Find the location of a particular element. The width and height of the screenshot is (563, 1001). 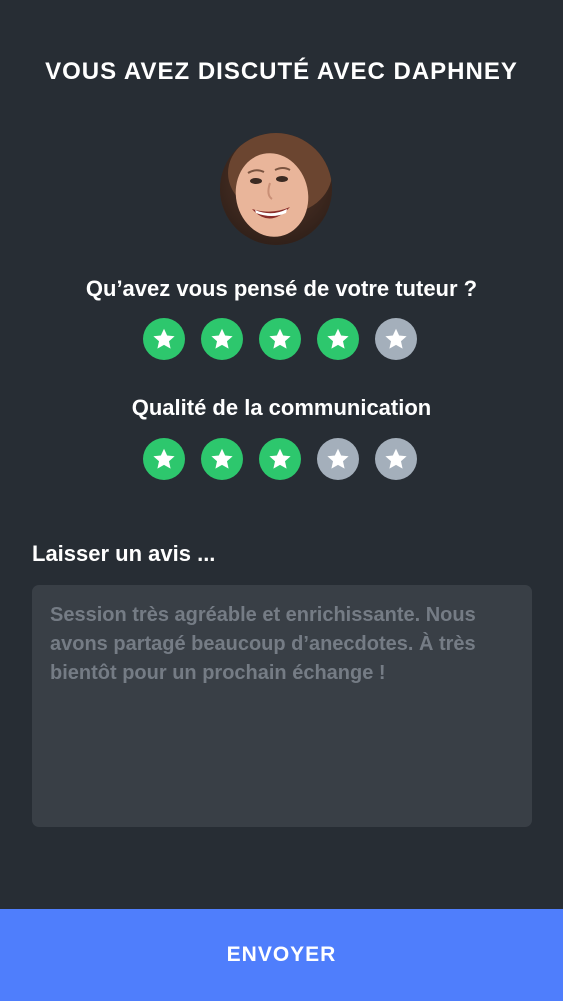

avatar is located at coordinates (276, 189).